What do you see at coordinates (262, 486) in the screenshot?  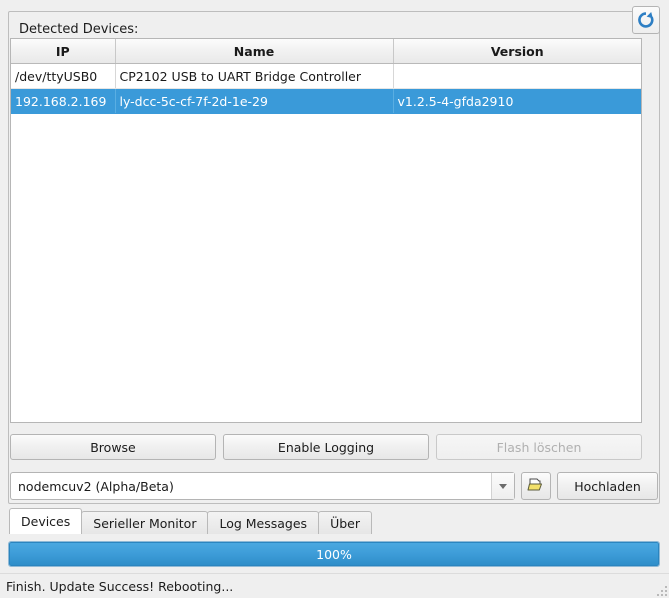 I see `board-combobox: nodemcuv2 (Alpha/Beta)` at bounding box center [262, 486].